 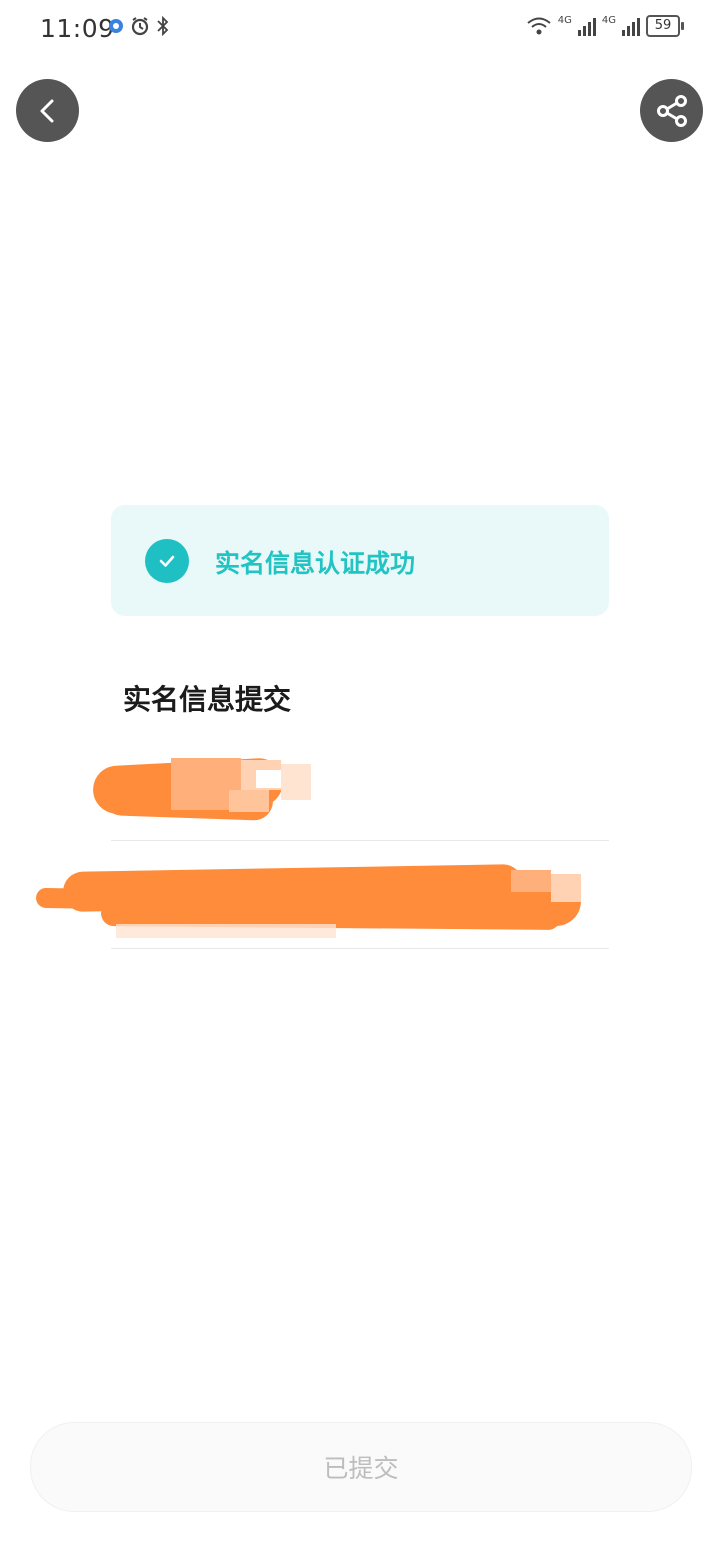 I want to click on alarm-icon, so click(x=140, y=26).